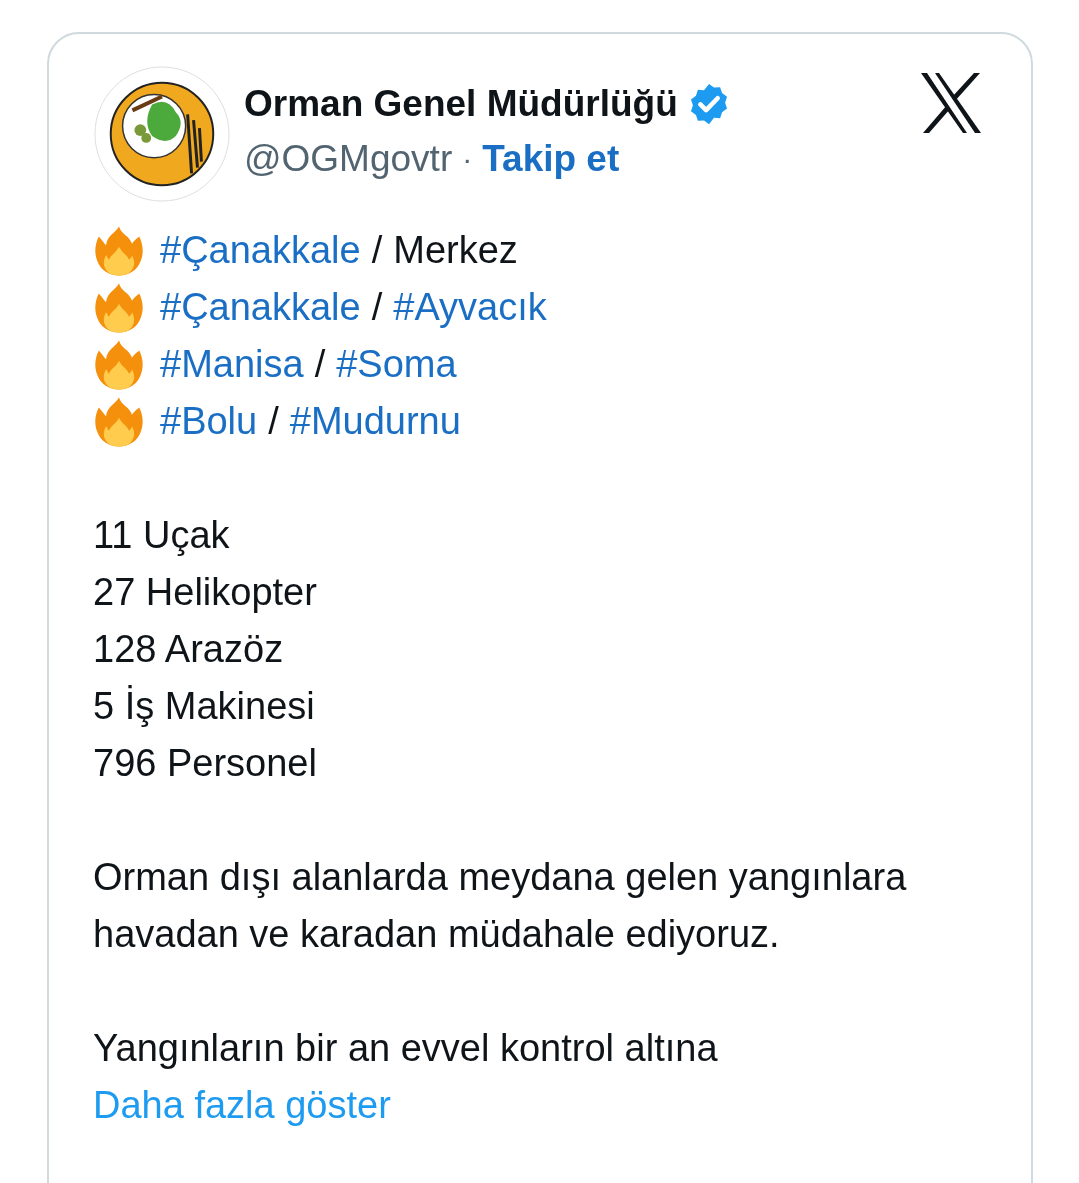 The image size is (1079, 1183). Describe the element at coordinates (406, 1077) in the screenshot. I see `post-paragraph: Yangınların bir an evvel kontrol altına Daha fazla göster` at that location.